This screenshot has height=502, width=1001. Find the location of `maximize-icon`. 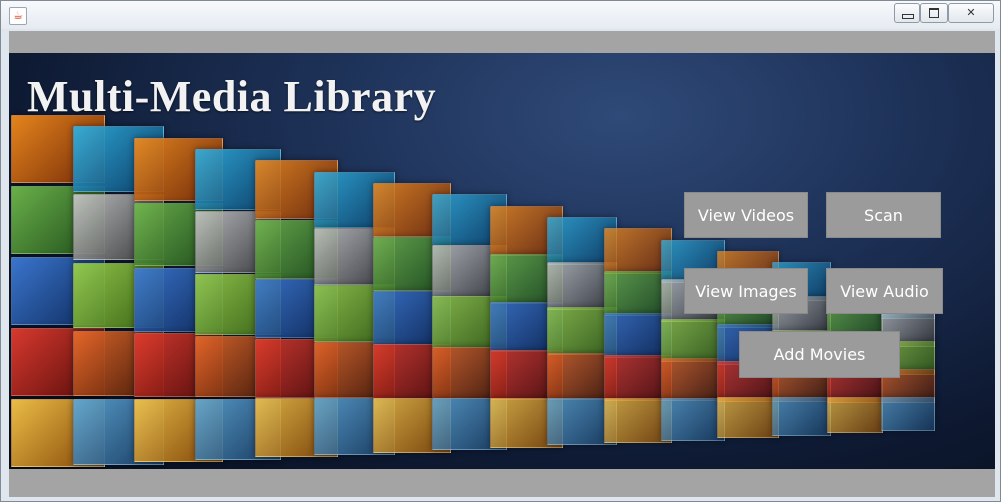

maximize-icon is located at coordinates (934, 13).